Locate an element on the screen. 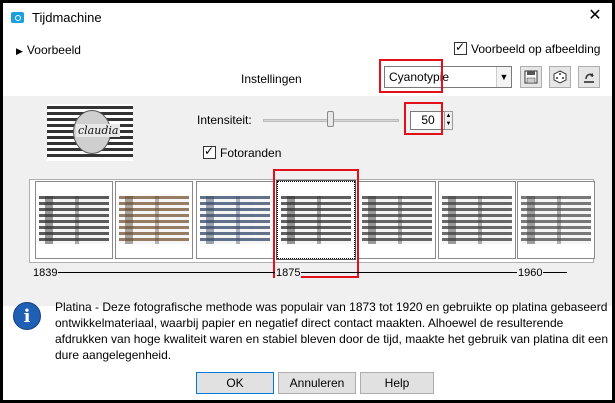 The width and height of the screenshot is (615, 403). intensity-slider-handle is located at coordinates (330, 119).